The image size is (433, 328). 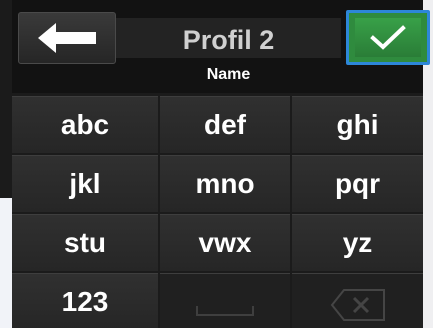 I want to click on key-jkl: jkl, so click(x=85, y=183).